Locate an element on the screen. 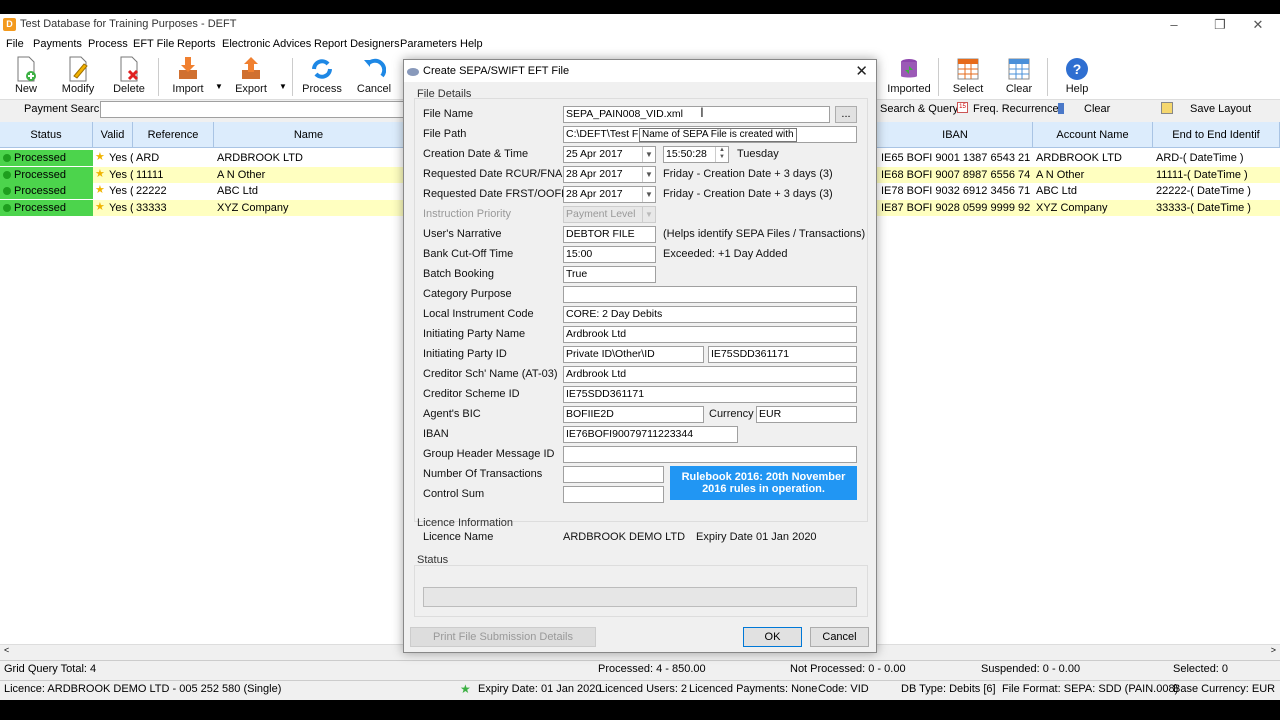  bic-input: BOFIIE2D is located at coordinates (633, 414).